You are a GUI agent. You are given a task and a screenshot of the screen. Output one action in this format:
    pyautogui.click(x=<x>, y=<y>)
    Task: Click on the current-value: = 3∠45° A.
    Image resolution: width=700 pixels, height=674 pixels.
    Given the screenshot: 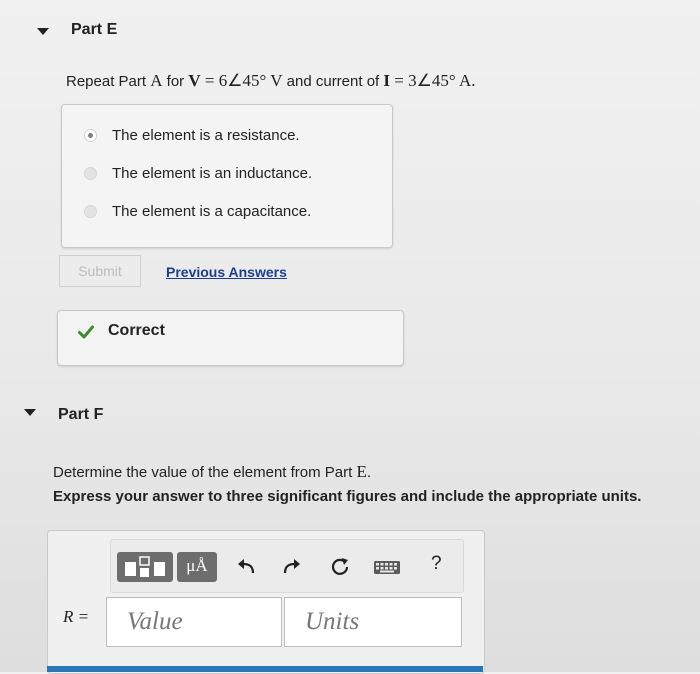 What is the action you would take?
    pyautogui.click(x=433, y=80)
    